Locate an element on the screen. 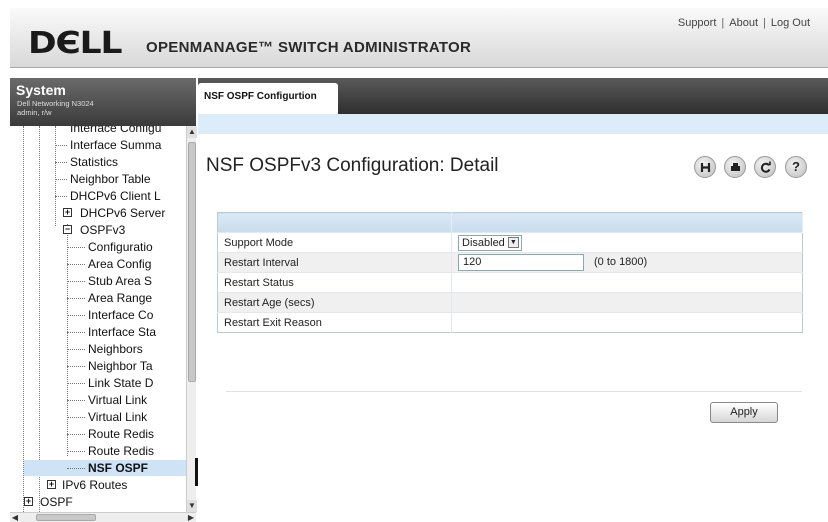 This screenshot has width=828, height=522. divider is located at coordinates (514, 391).